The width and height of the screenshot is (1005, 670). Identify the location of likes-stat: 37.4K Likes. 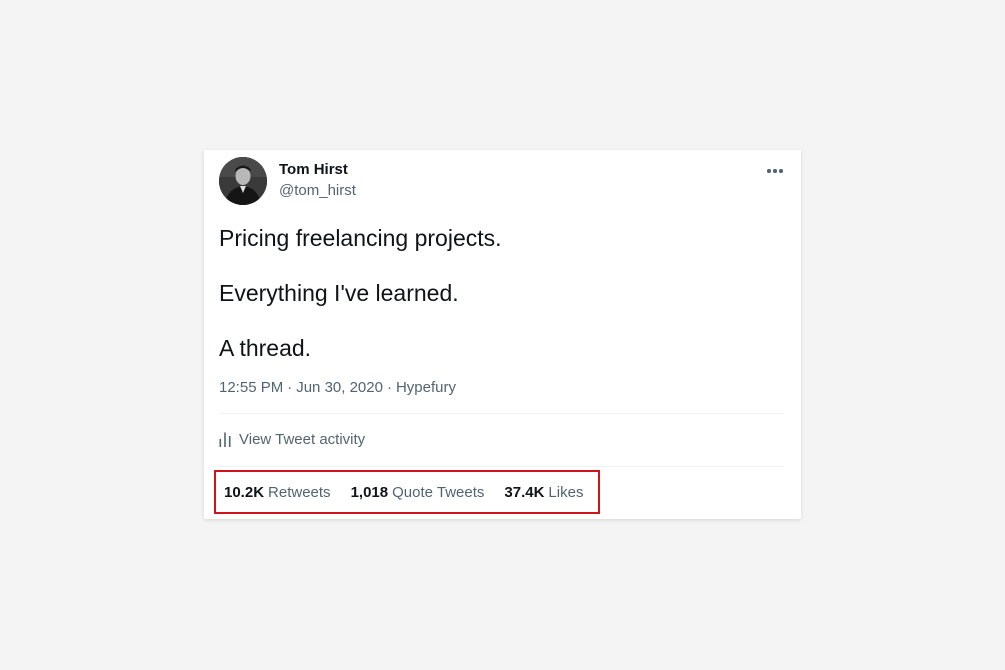
(543, 492).